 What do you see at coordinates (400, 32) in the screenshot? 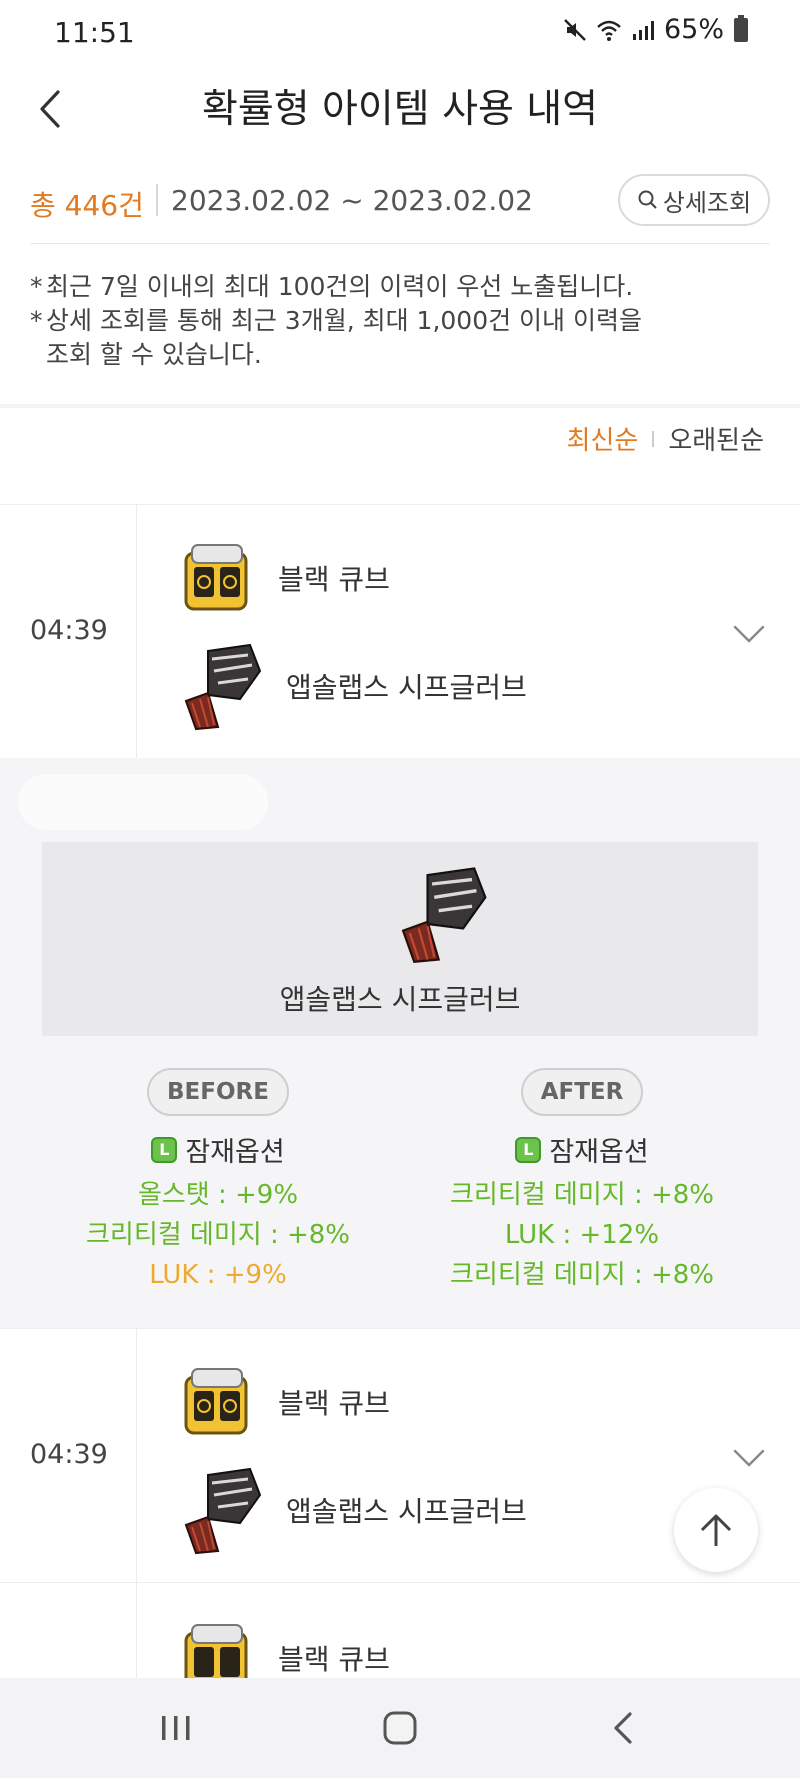
I see `status-bar: 11:51 65%` at bounding box center [400, 32].